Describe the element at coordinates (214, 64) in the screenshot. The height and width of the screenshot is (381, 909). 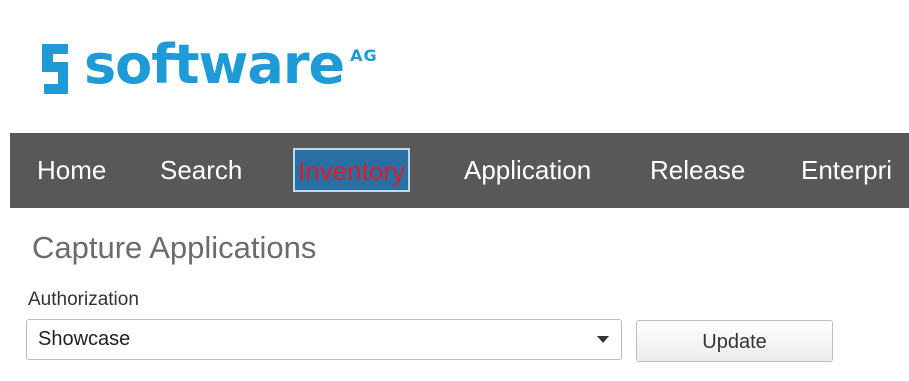
I see `brand-name: software` at that location.